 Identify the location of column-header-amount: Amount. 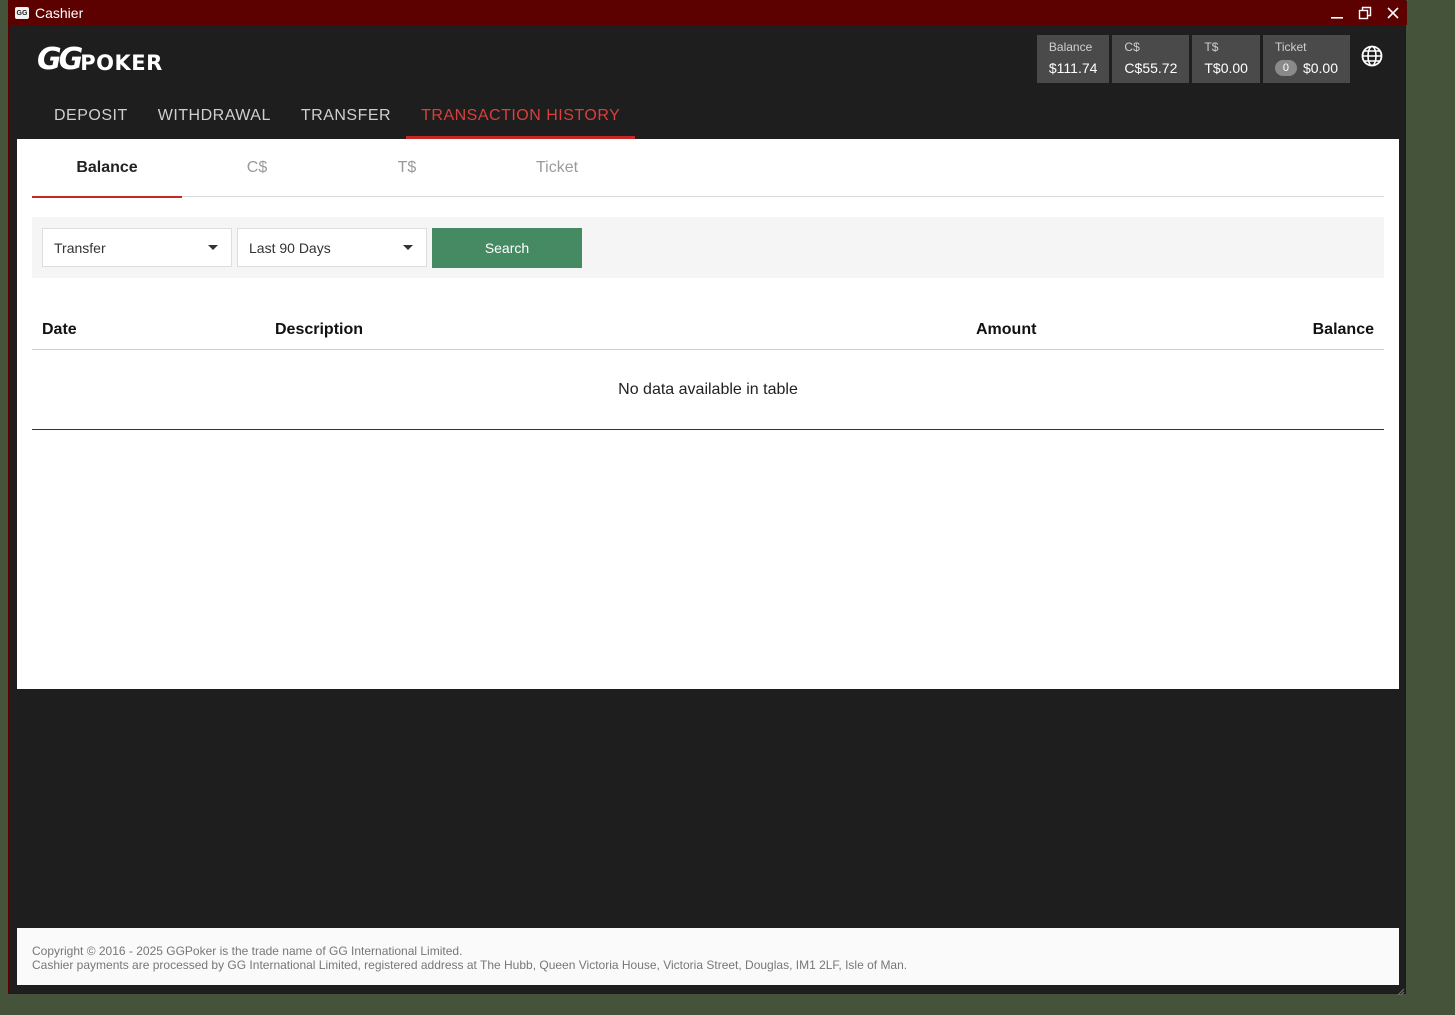
(1006, 330).